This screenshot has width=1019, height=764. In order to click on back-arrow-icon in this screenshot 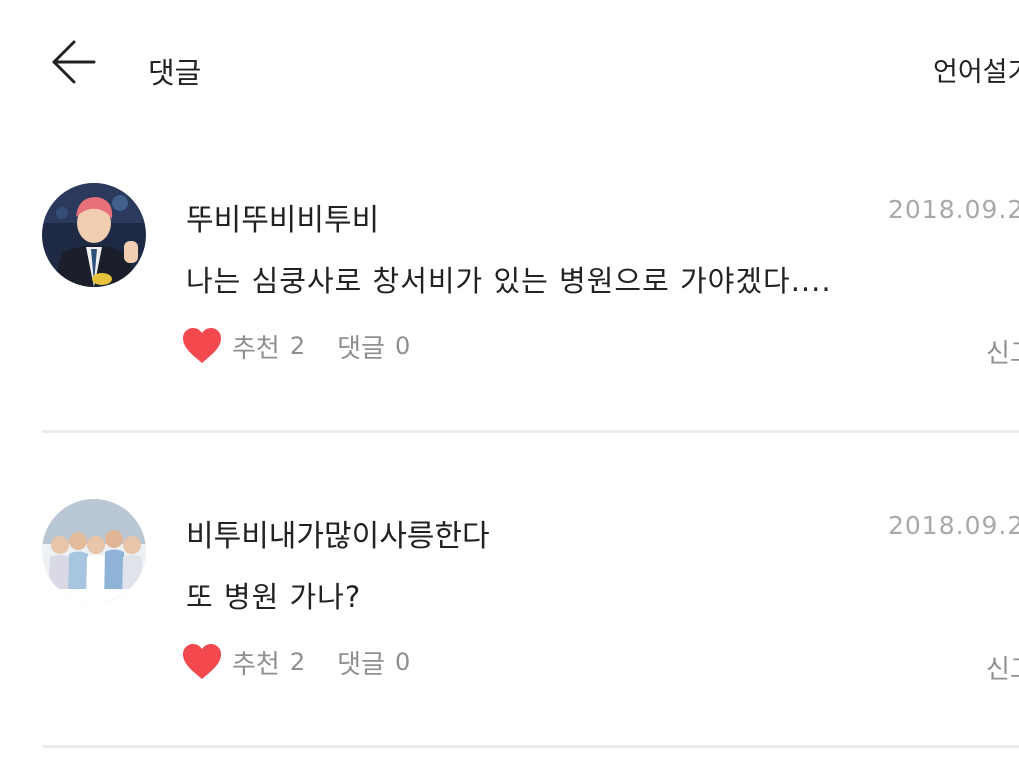, I will do `click(74, 62)`.